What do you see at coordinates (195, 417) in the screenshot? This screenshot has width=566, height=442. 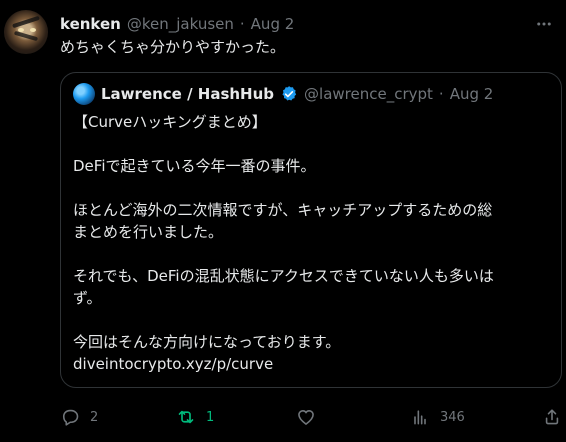 I see `retweet-button: 1` at bounding box center [195, 417].